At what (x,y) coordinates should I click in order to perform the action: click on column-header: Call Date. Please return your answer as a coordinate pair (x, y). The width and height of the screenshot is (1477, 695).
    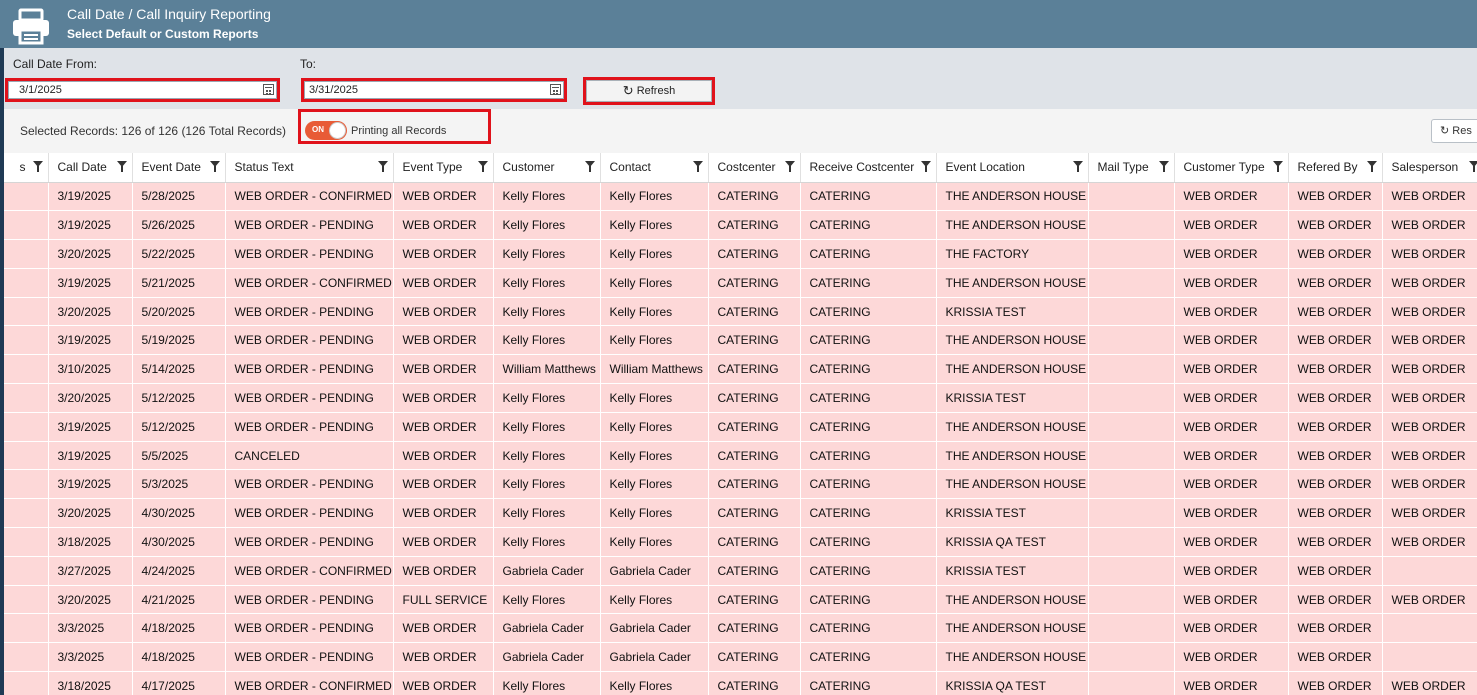
    Looking at the image, I should click on (90, 168).